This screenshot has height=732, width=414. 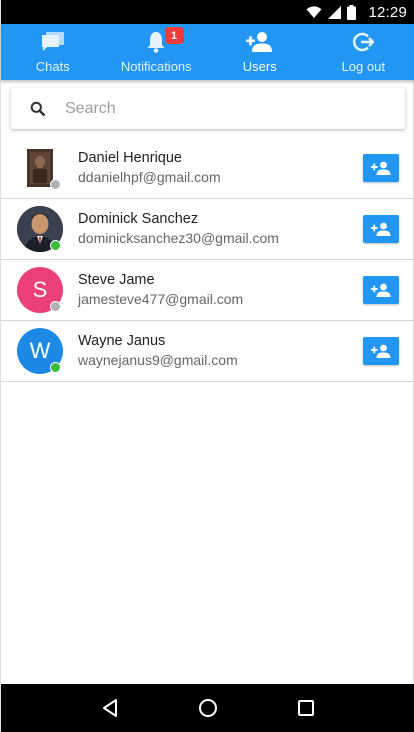 I want to click on tab-logout: Log out, so click(x=363, y=52).